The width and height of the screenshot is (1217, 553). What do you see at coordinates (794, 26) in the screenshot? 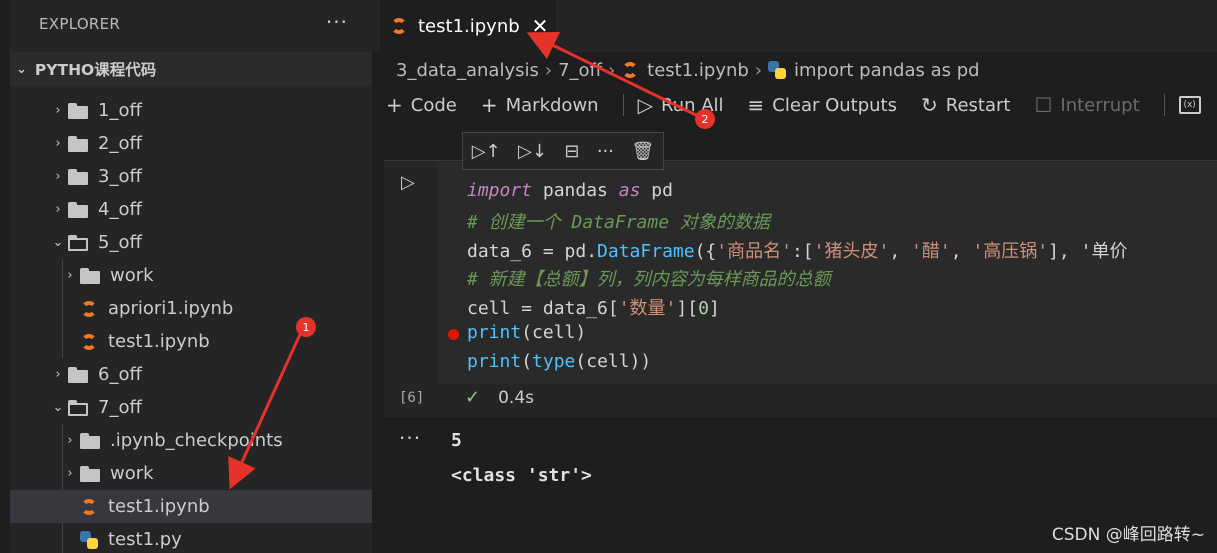
I see `tab-bar: test1.ipynb ✕` at bounding box center [794, 26].